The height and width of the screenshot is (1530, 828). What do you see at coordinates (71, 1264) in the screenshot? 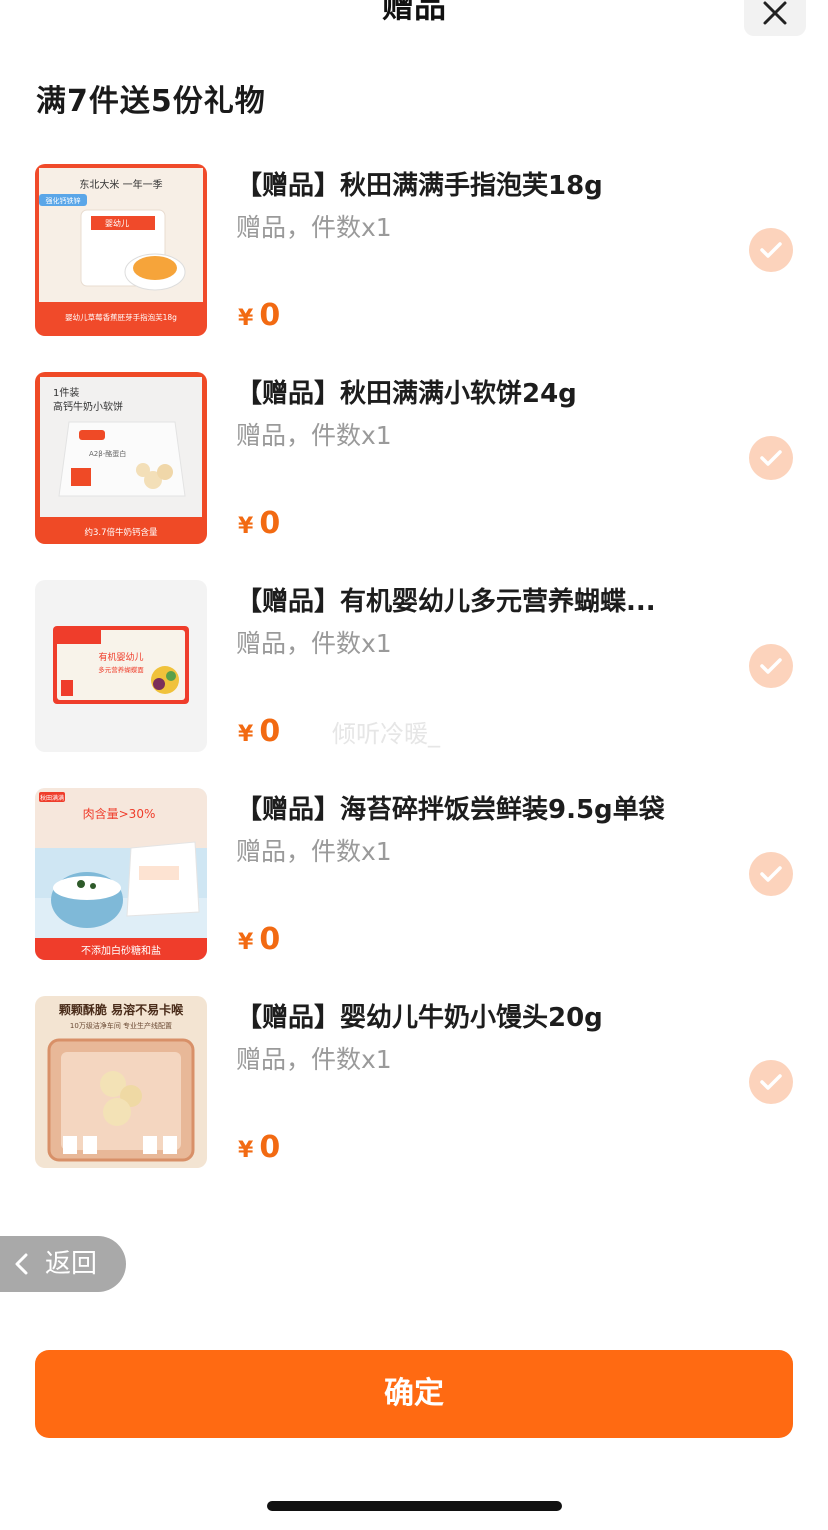
I see `back-label: 返回` at bounding box center [71, 1264].